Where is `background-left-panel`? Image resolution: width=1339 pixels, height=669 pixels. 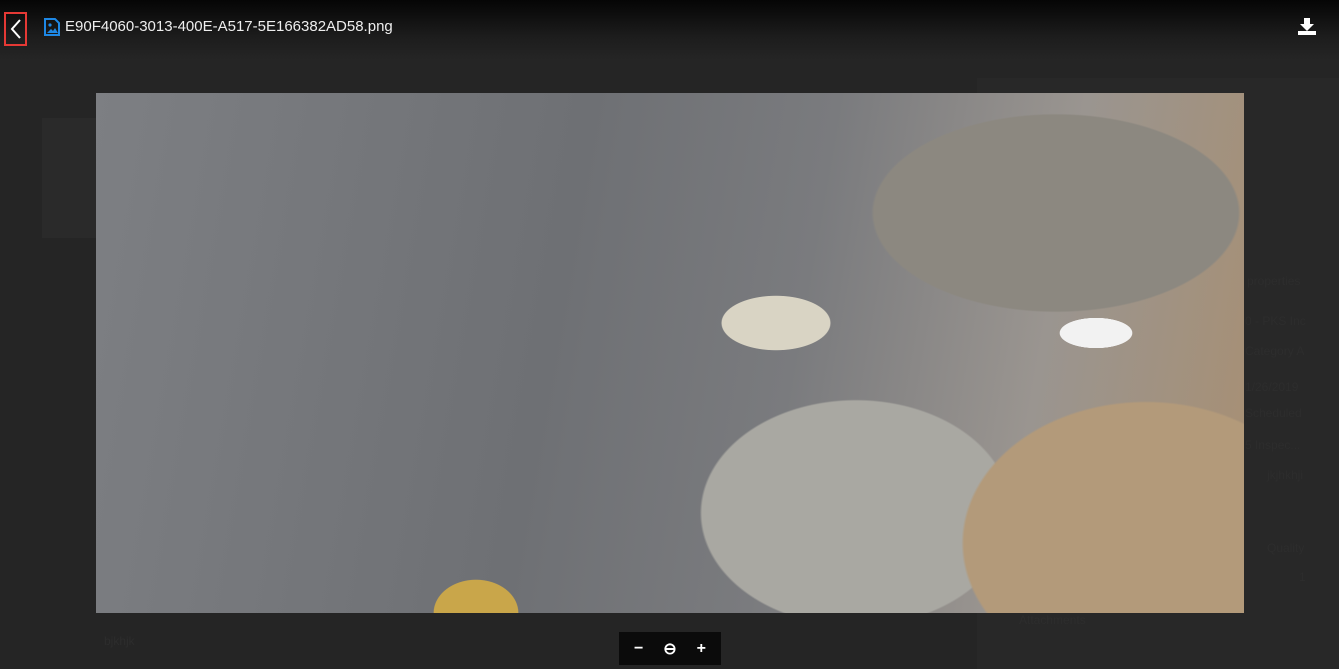 background-left-panel is located at coordinates (72, 178).